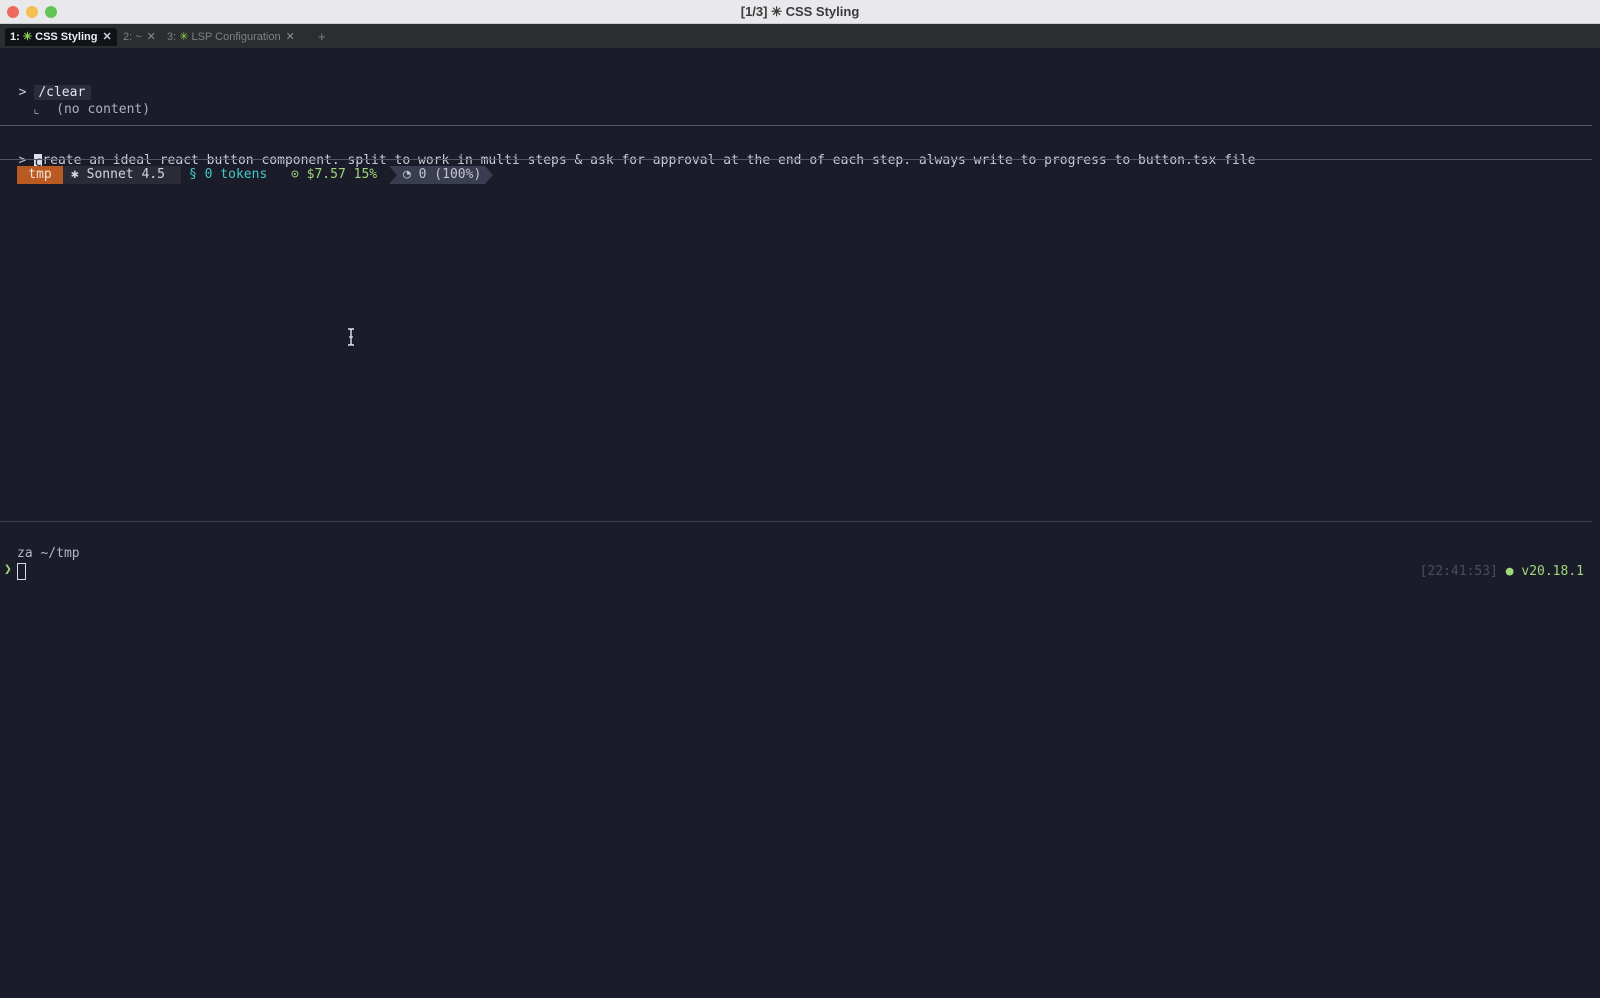 The image size is (1600, 998). I want to click on tab-label: 2: ~, so click(132, 37).